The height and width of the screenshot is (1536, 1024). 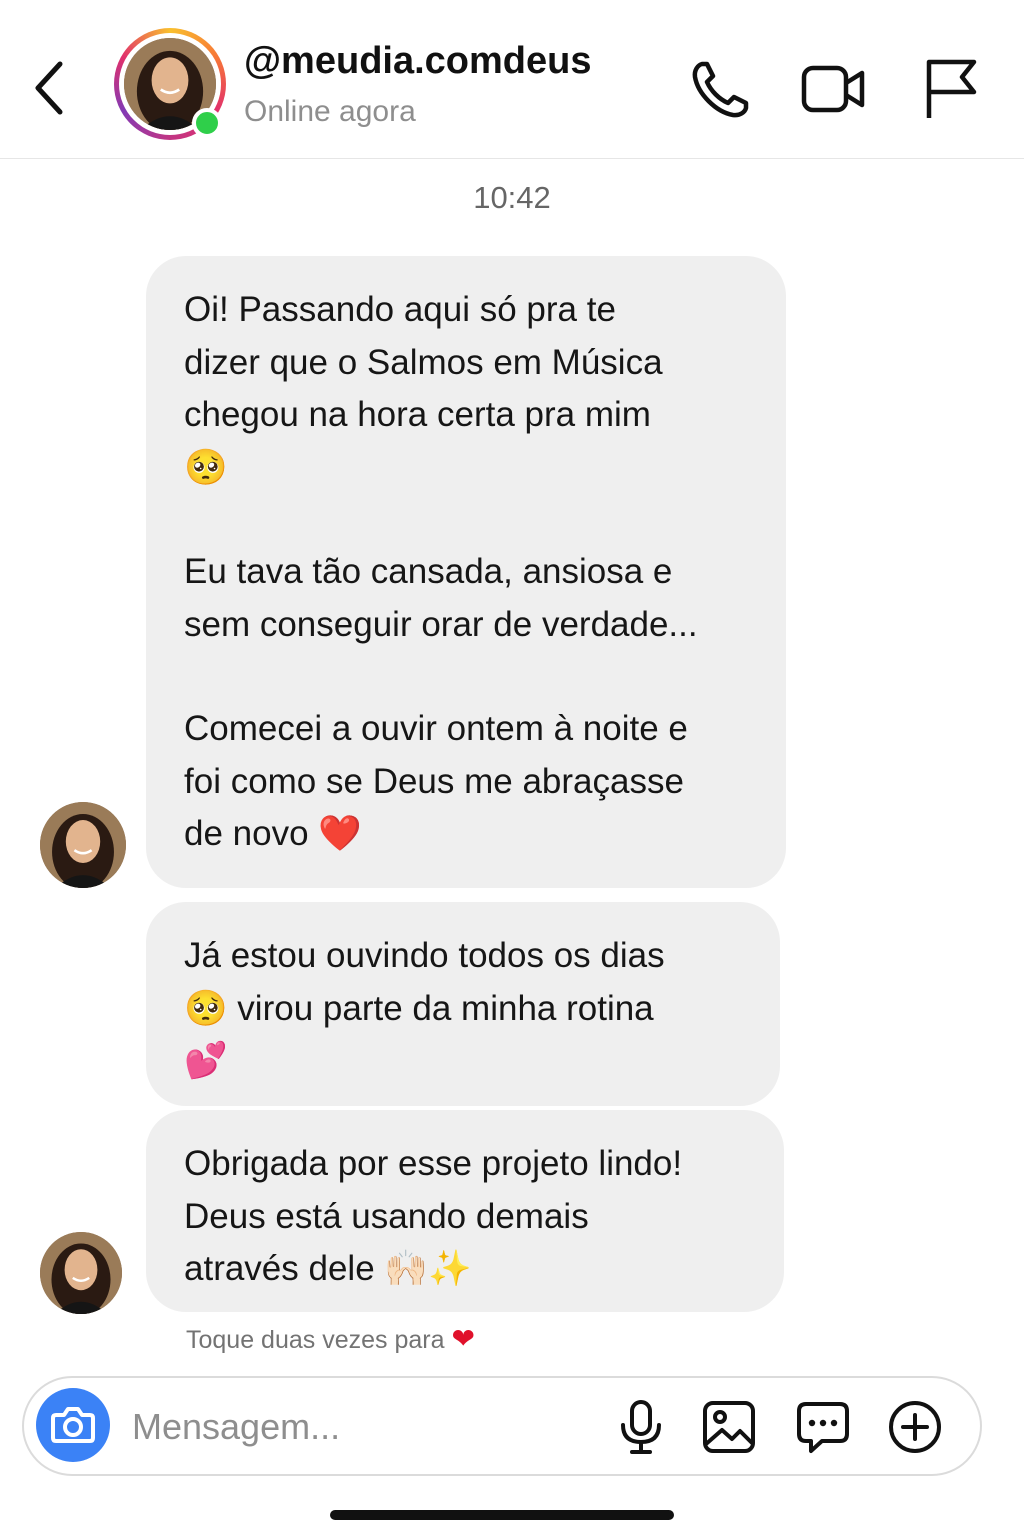 I want to click on gallery-button, so click(x=729, y=1427).